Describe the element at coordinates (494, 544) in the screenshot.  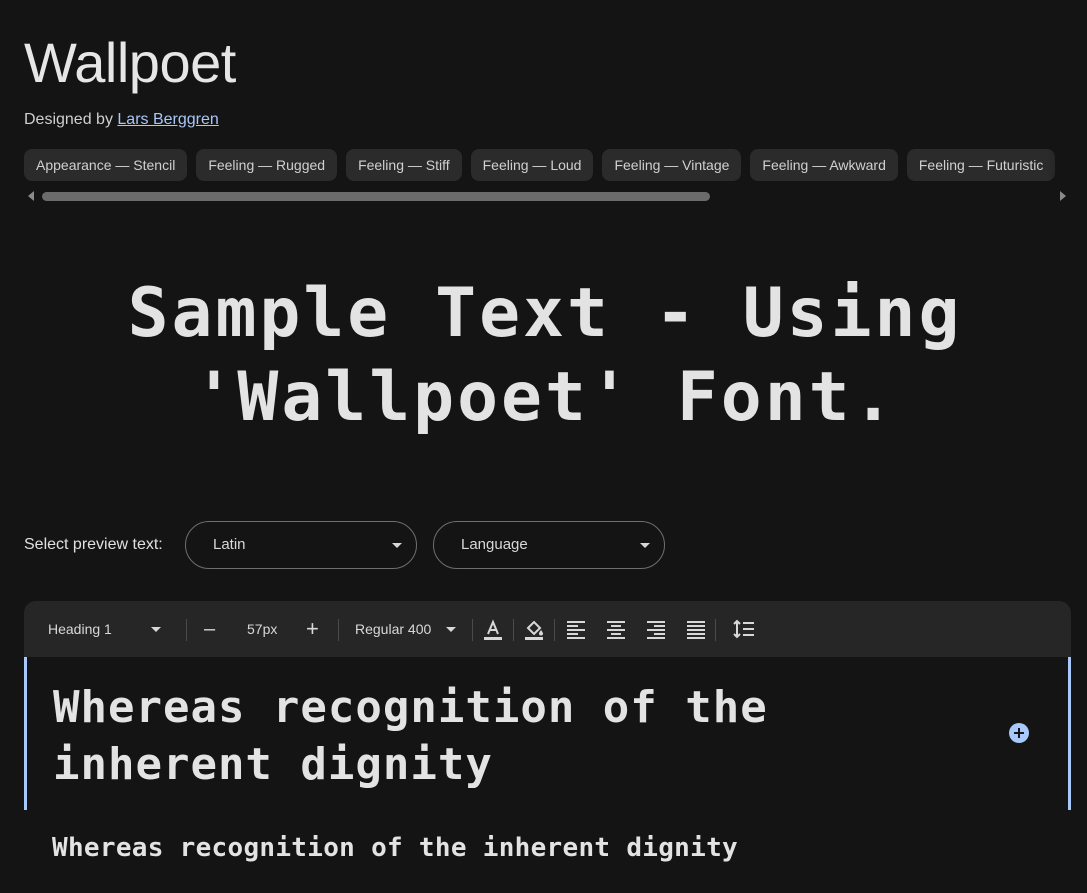
I see `language-select-placeholder: Language` at that location.